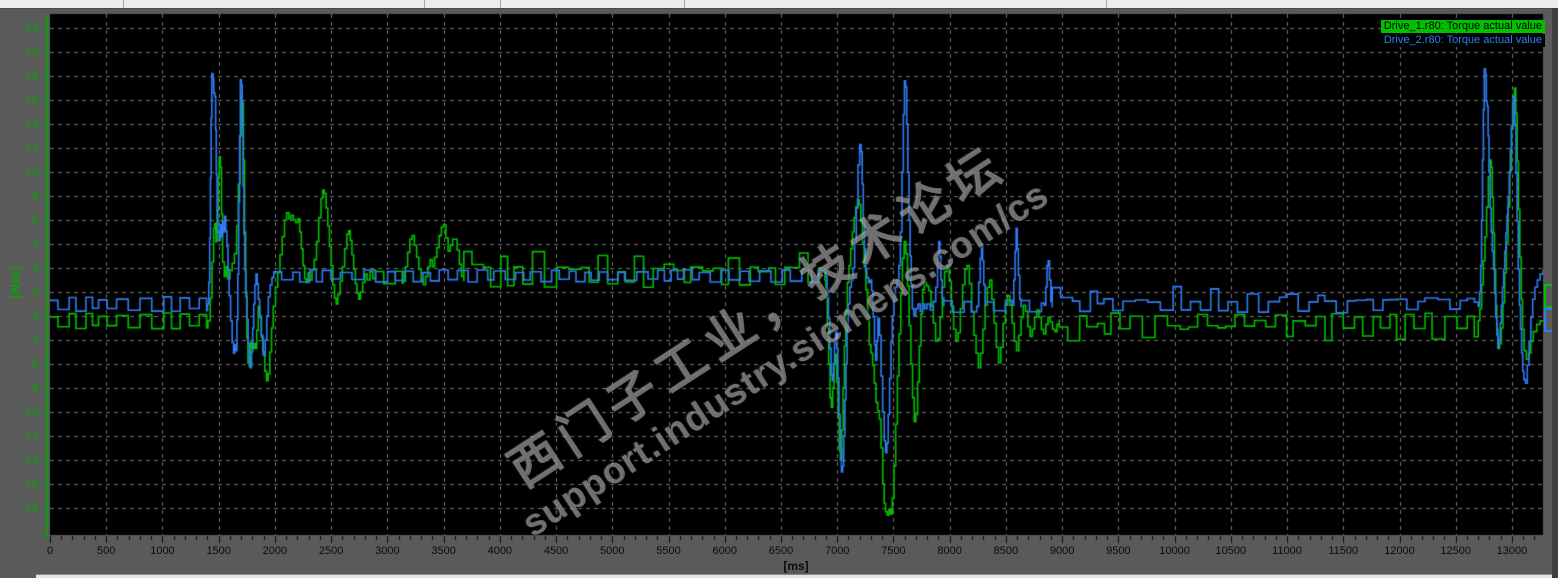  I want to click on x-tick-label: 2000, so click(275, 551).